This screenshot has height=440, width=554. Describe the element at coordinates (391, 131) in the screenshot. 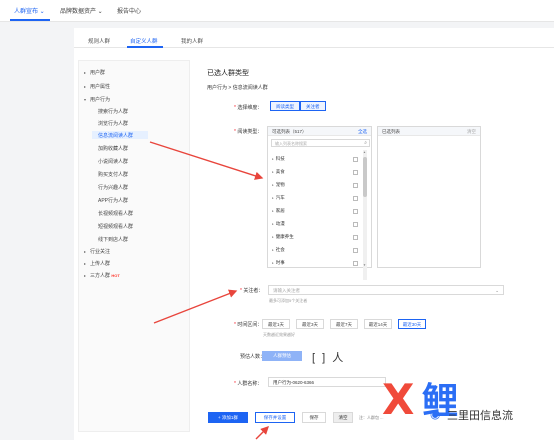

I see `transfer-selected-title: 已选列表` at that location.